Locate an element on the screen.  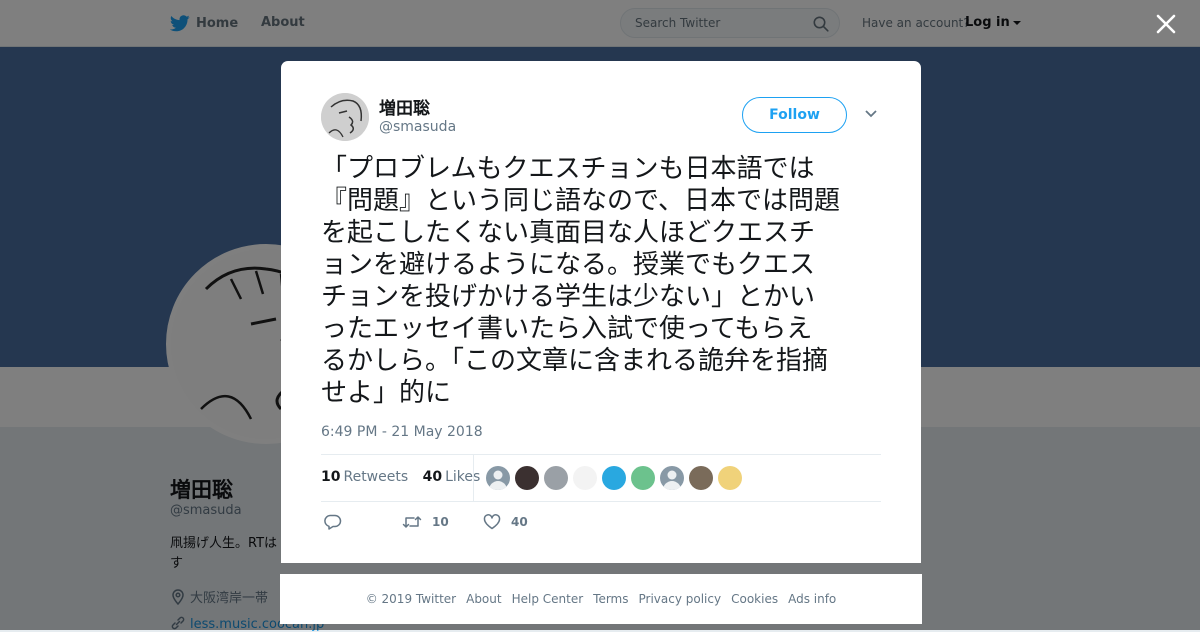
follow-button: Follow is located at coordinates (794, 115).